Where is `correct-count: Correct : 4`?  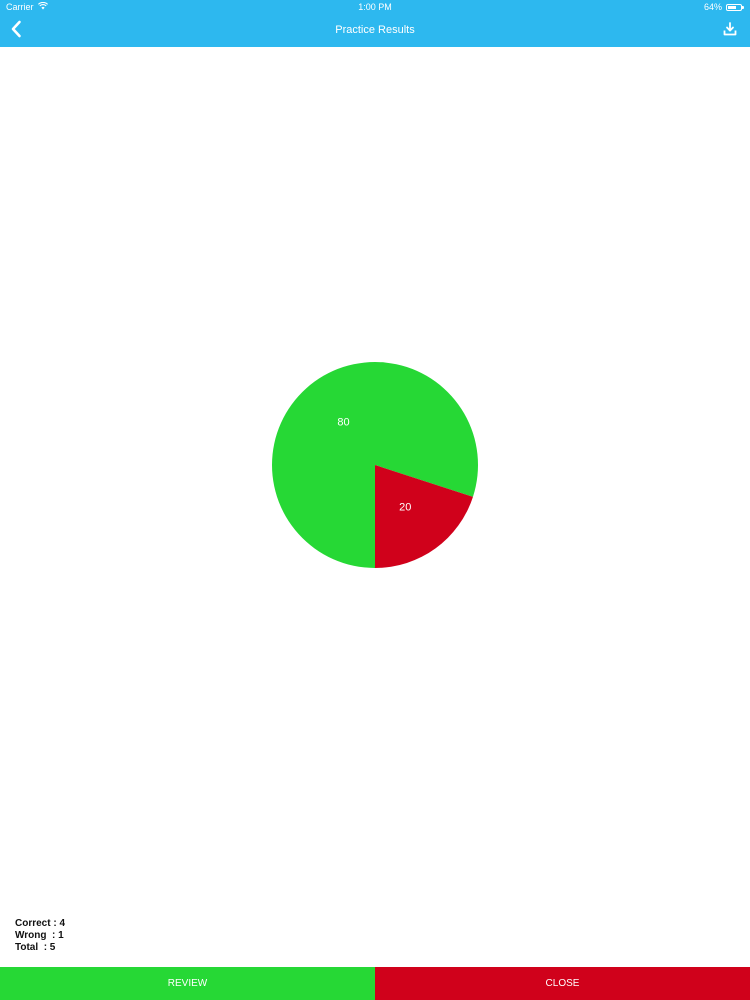
correct-count: Correct : 4 is located at coordinates (40, 923).